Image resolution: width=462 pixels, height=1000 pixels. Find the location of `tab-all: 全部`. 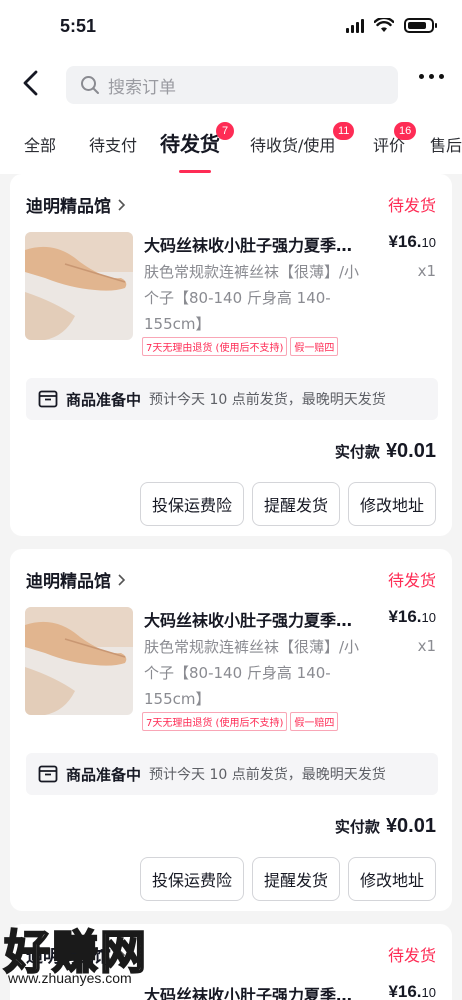

tab-all: 全部 is located at coordinates (40, 144).